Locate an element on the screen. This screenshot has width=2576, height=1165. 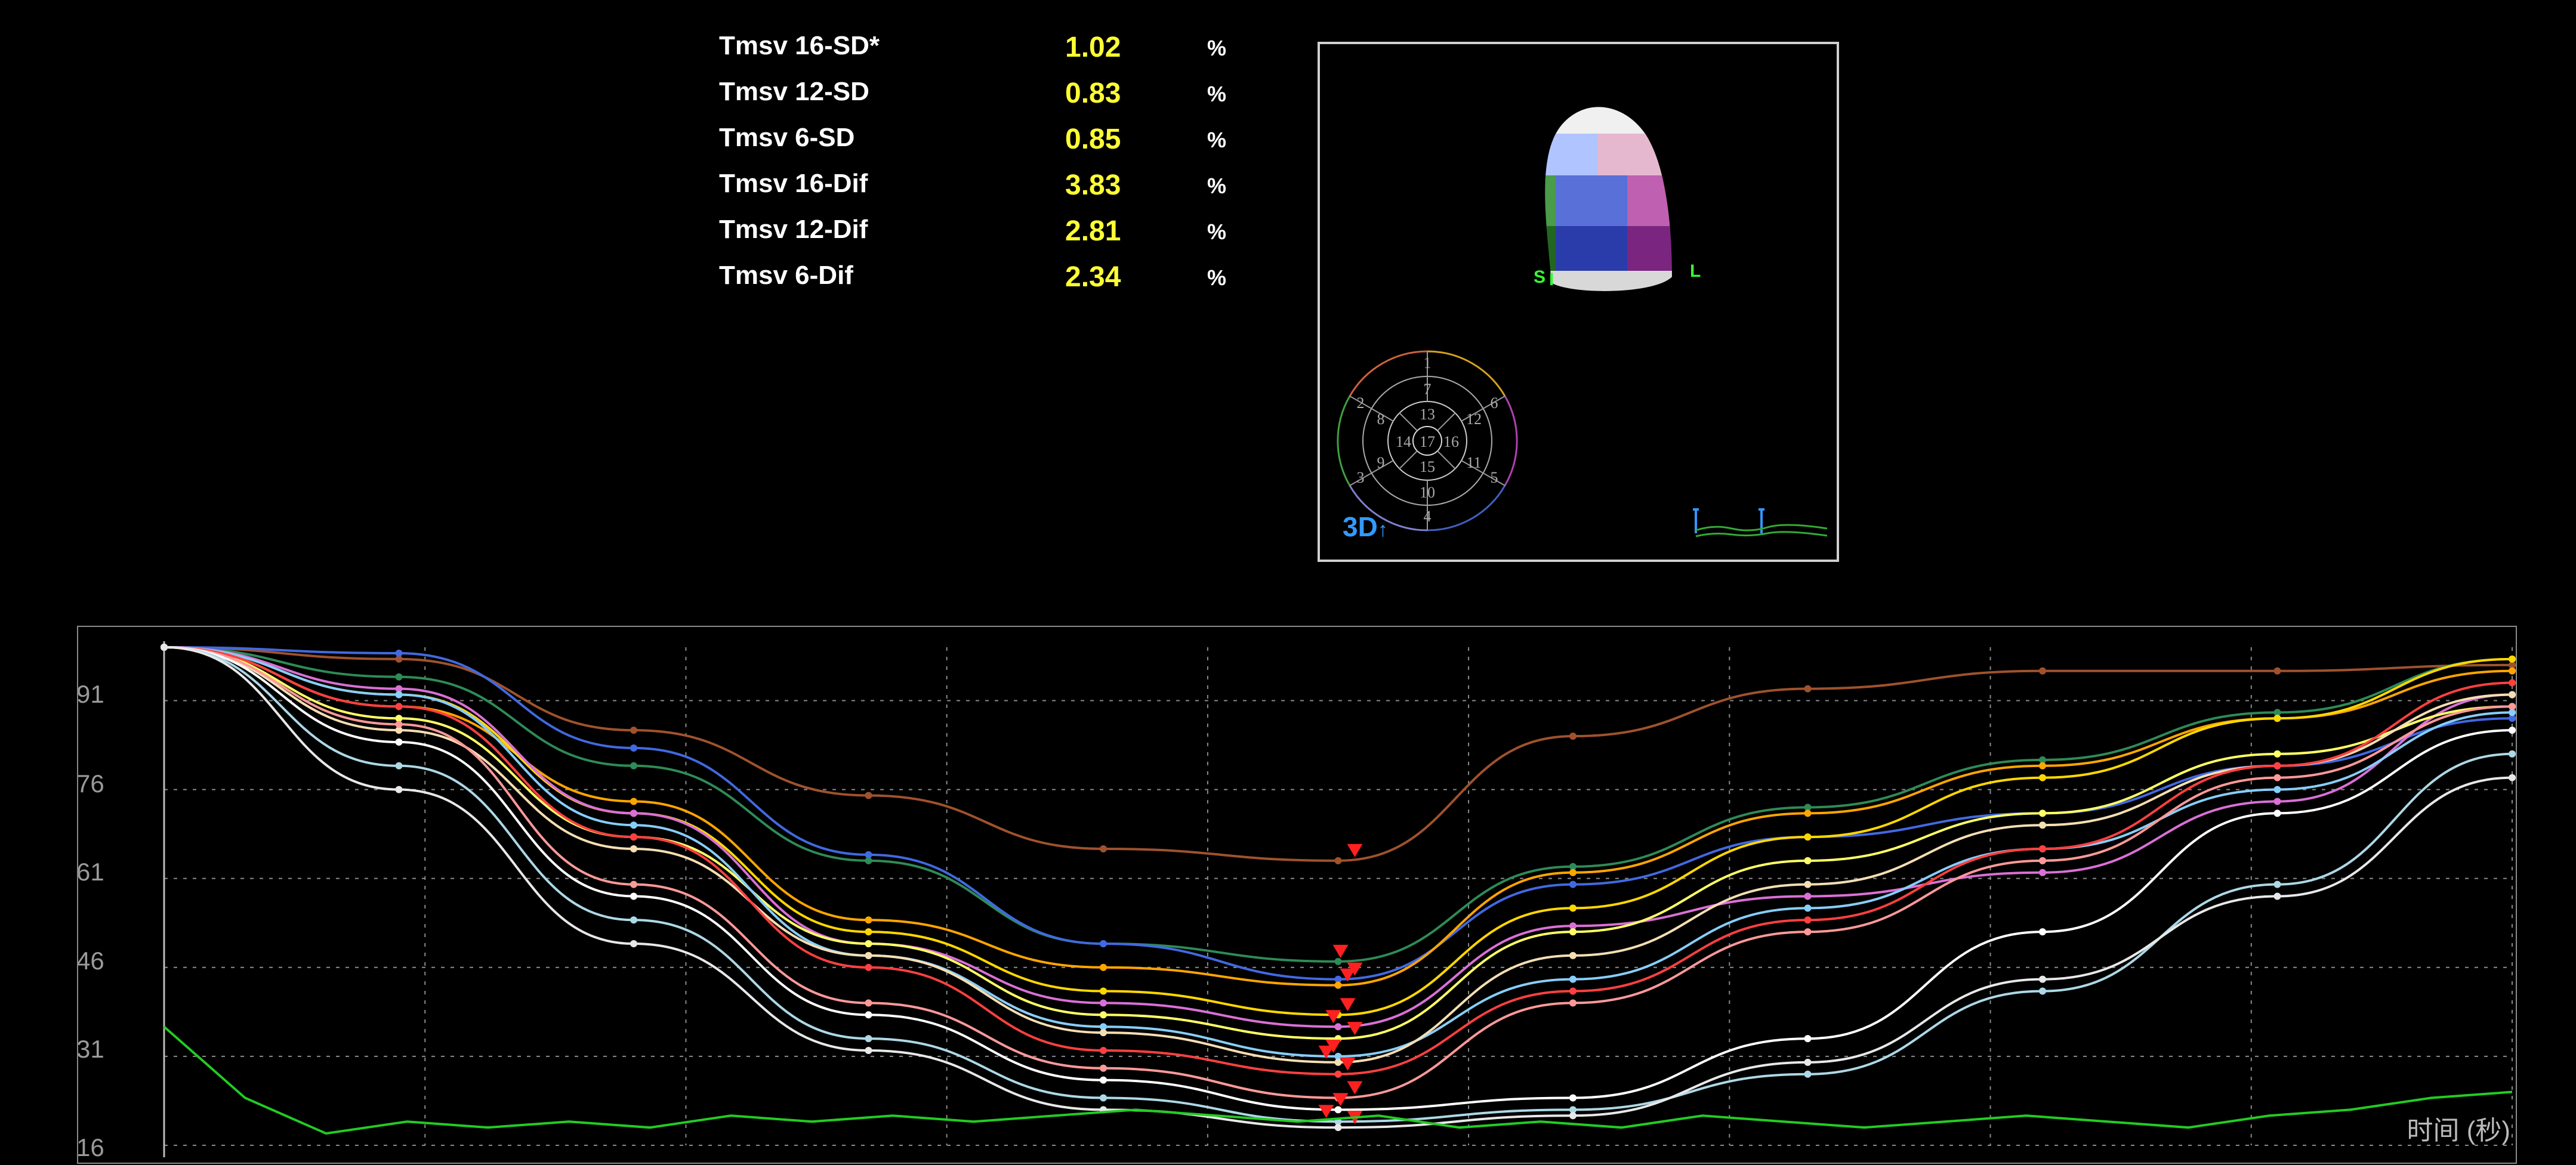
stat-label: Tmsv 6-SD is located at coordinates (787, 137).